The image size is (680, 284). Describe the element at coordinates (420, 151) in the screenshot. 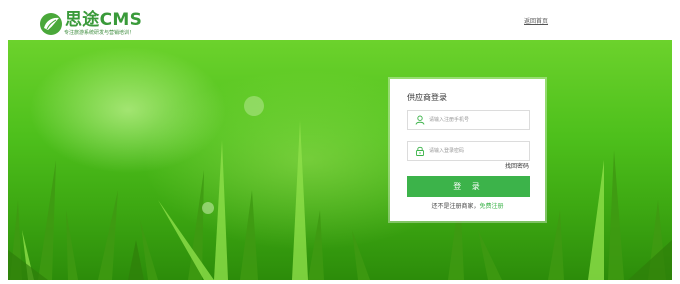

I see `lock-icon` at that location.